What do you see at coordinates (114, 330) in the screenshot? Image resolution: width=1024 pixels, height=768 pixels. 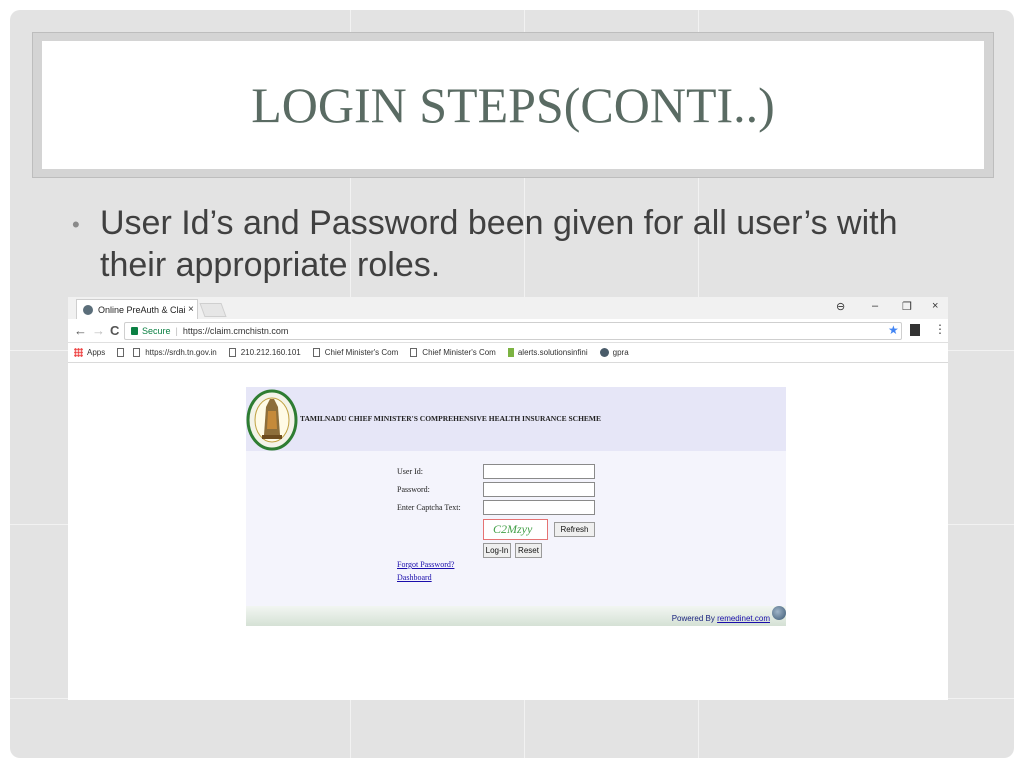 I see `reload-icon: C` at bounding box center [114, 330].